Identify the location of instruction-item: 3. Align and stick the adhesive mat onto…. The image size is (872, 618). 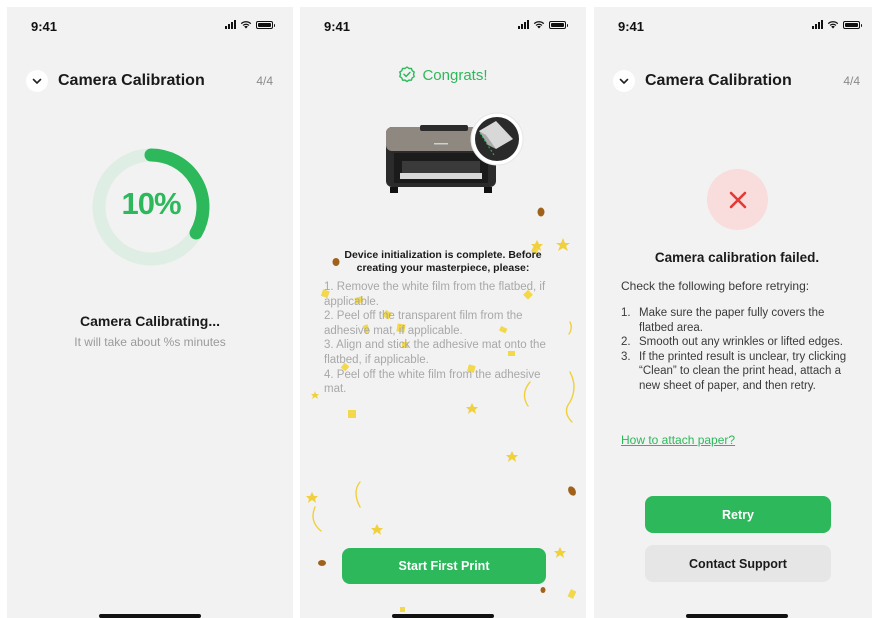
(435, 352).